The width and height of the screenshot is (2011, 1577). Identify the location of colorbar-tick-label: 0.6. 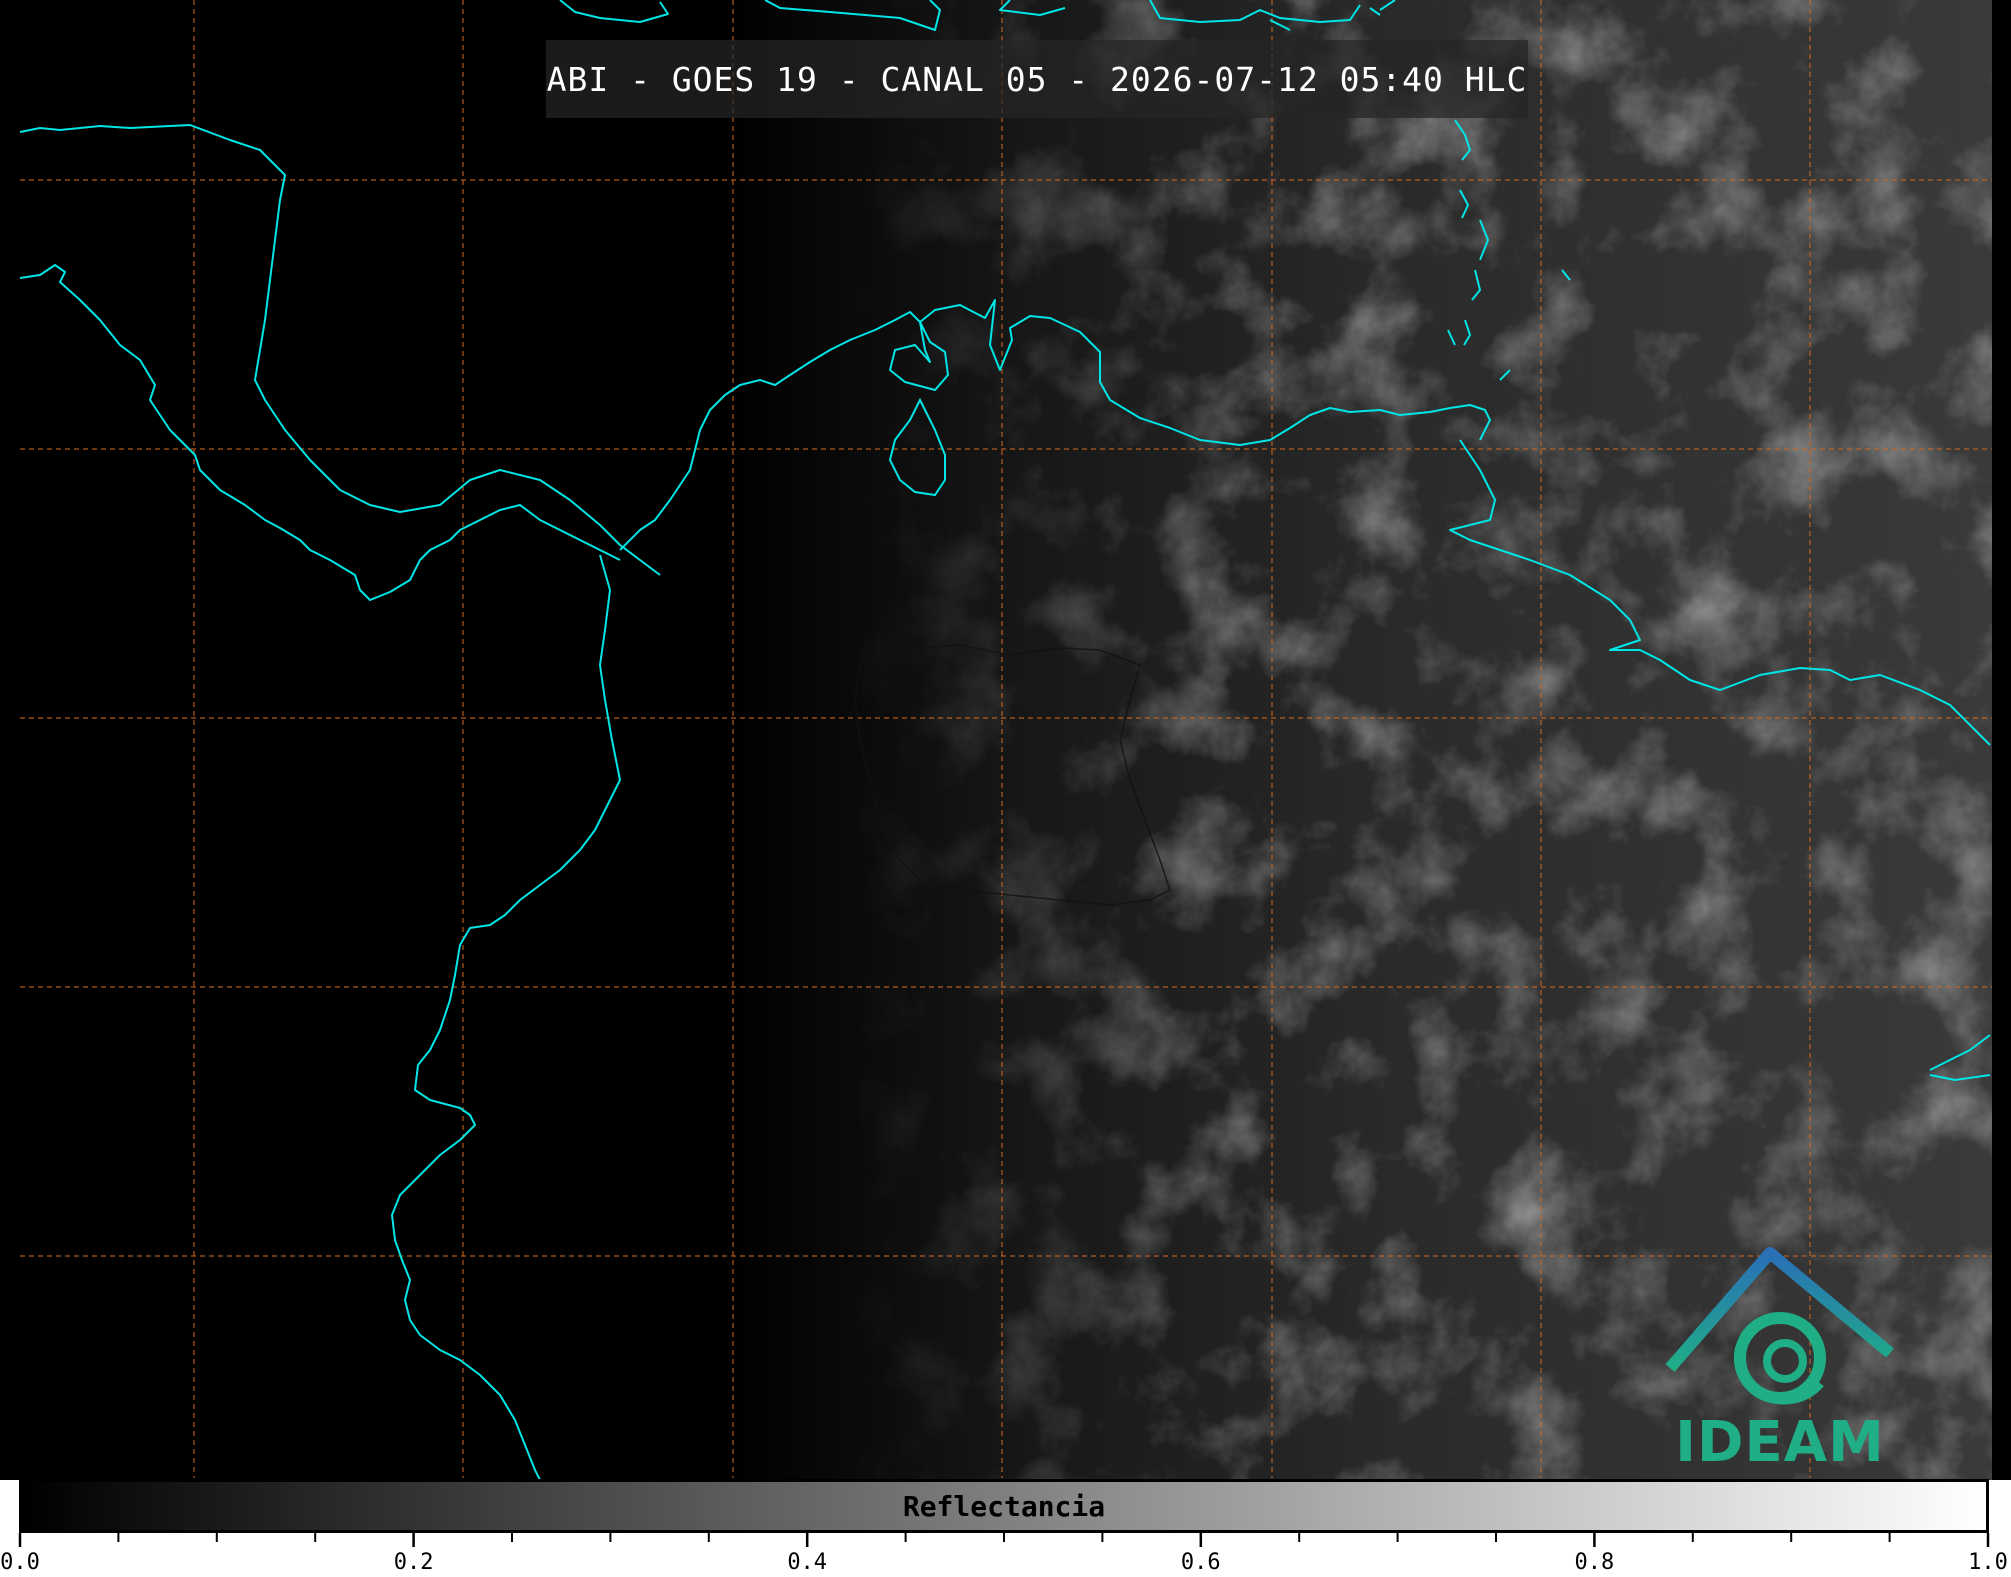
(1200, 1562).